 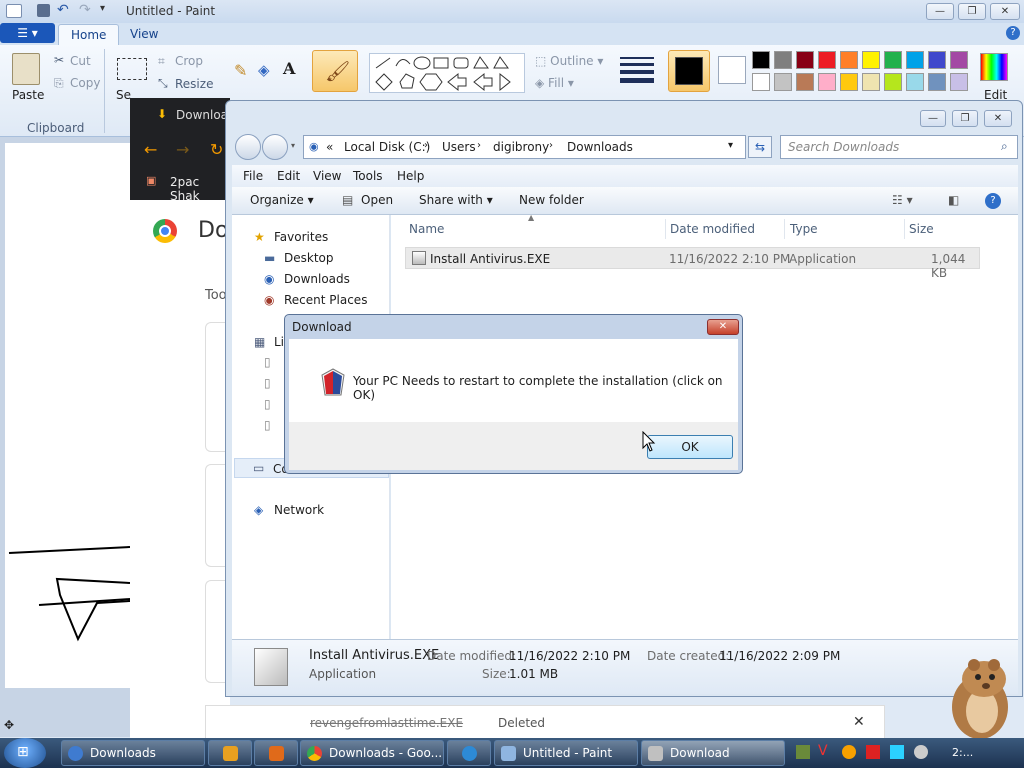 I want to click on crop-button: Crop, so click(x=189, y=61).